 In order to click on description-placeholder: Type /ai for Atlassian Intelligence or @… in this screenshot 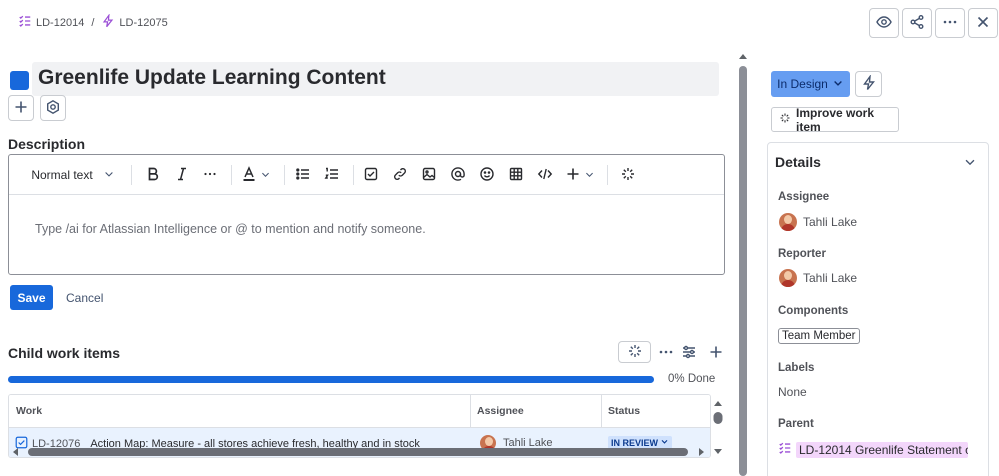, I will do `click(230, 229)`.